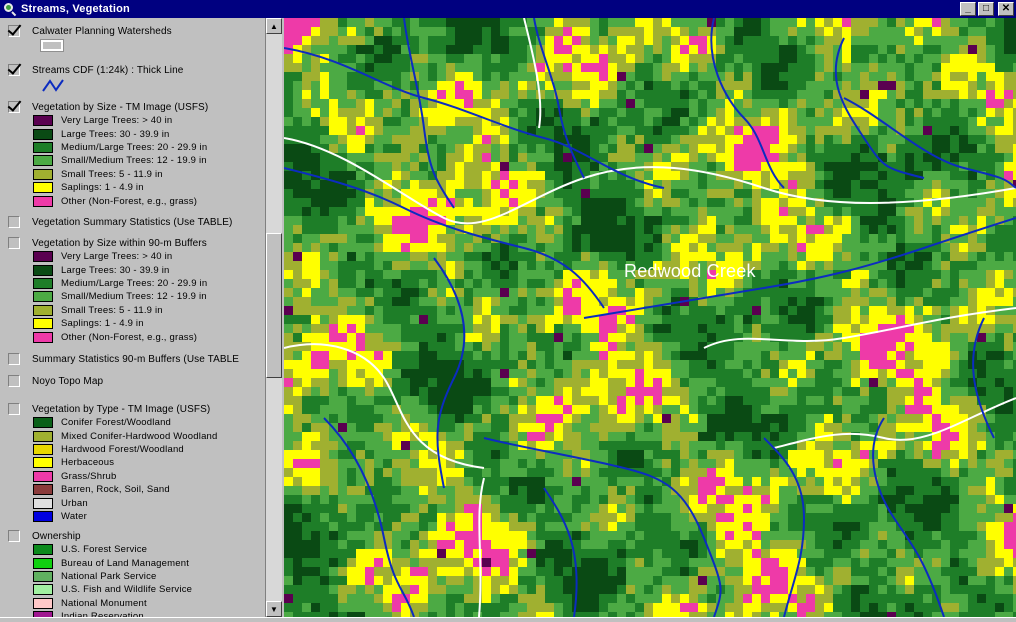  I want to click on layer-header: Vegetation by Type - TM Image (USFS), so click(113, 409).